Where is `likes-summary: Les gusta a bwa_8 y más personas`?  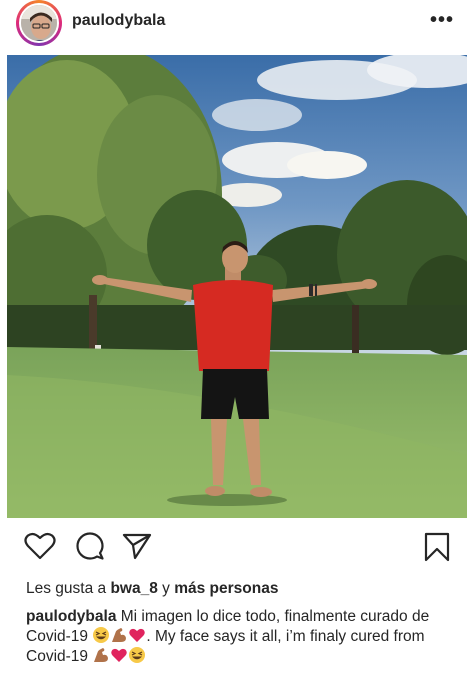 likes-summary: Les gusta a bwa_8 y más personas is located at coordinates (152, 589).